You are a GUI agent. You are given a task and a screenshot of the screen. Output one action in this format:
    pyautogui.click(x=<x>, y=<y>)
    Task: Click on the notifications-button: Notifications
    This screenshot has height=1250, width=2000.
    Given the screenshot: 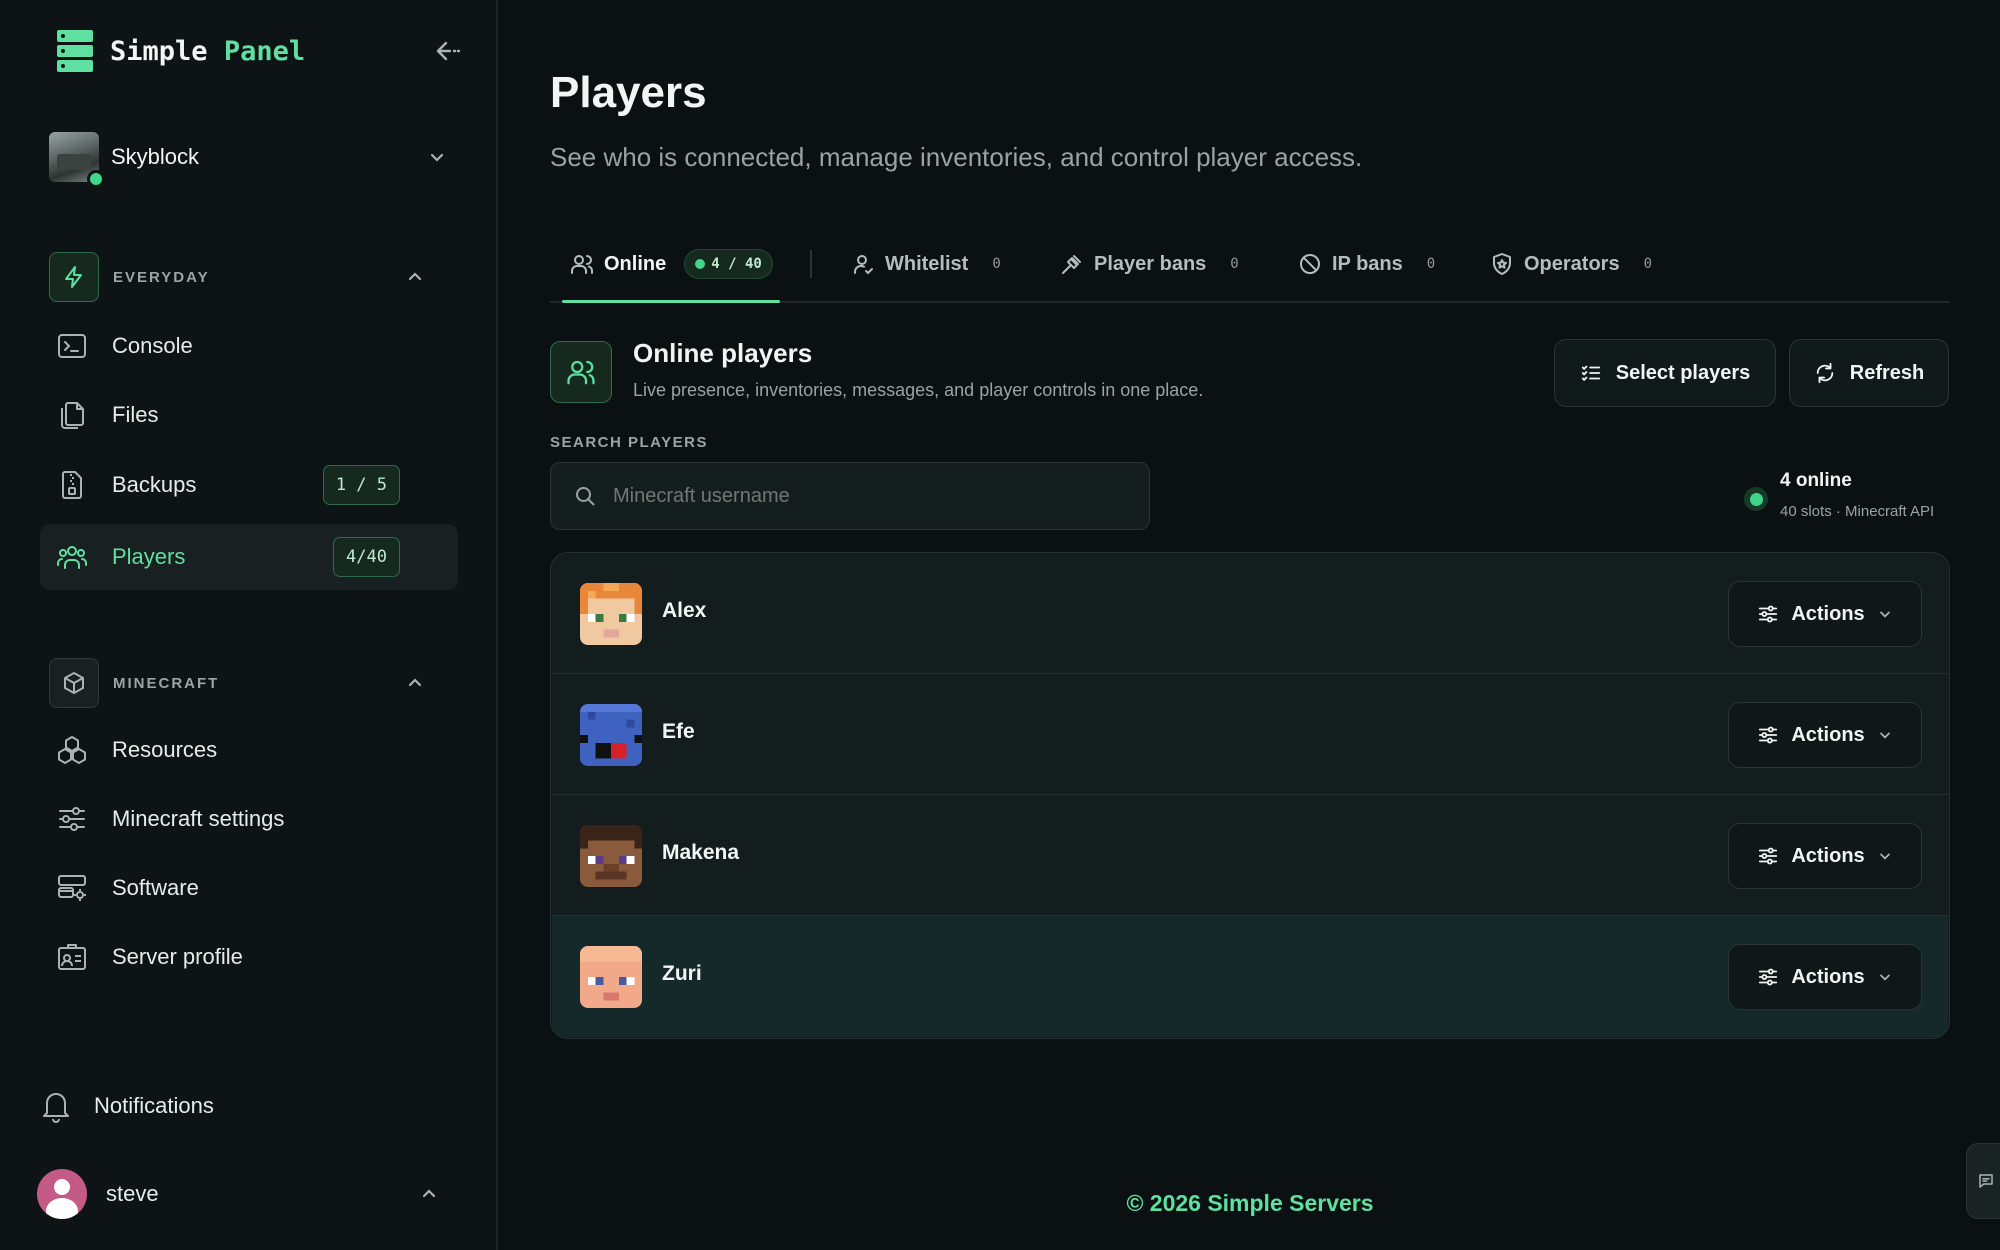 What is the action you would take?
    pyautogui.click(x=240, y=1106)
    